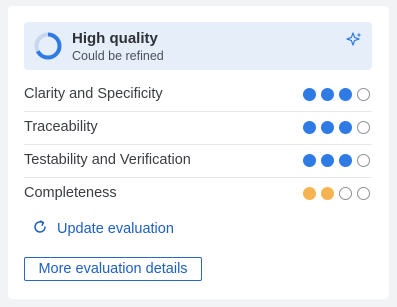 This screenshot has height=307, width=397. I want to click on update-evaluation-label: Update evaluation, so click(115, 229).